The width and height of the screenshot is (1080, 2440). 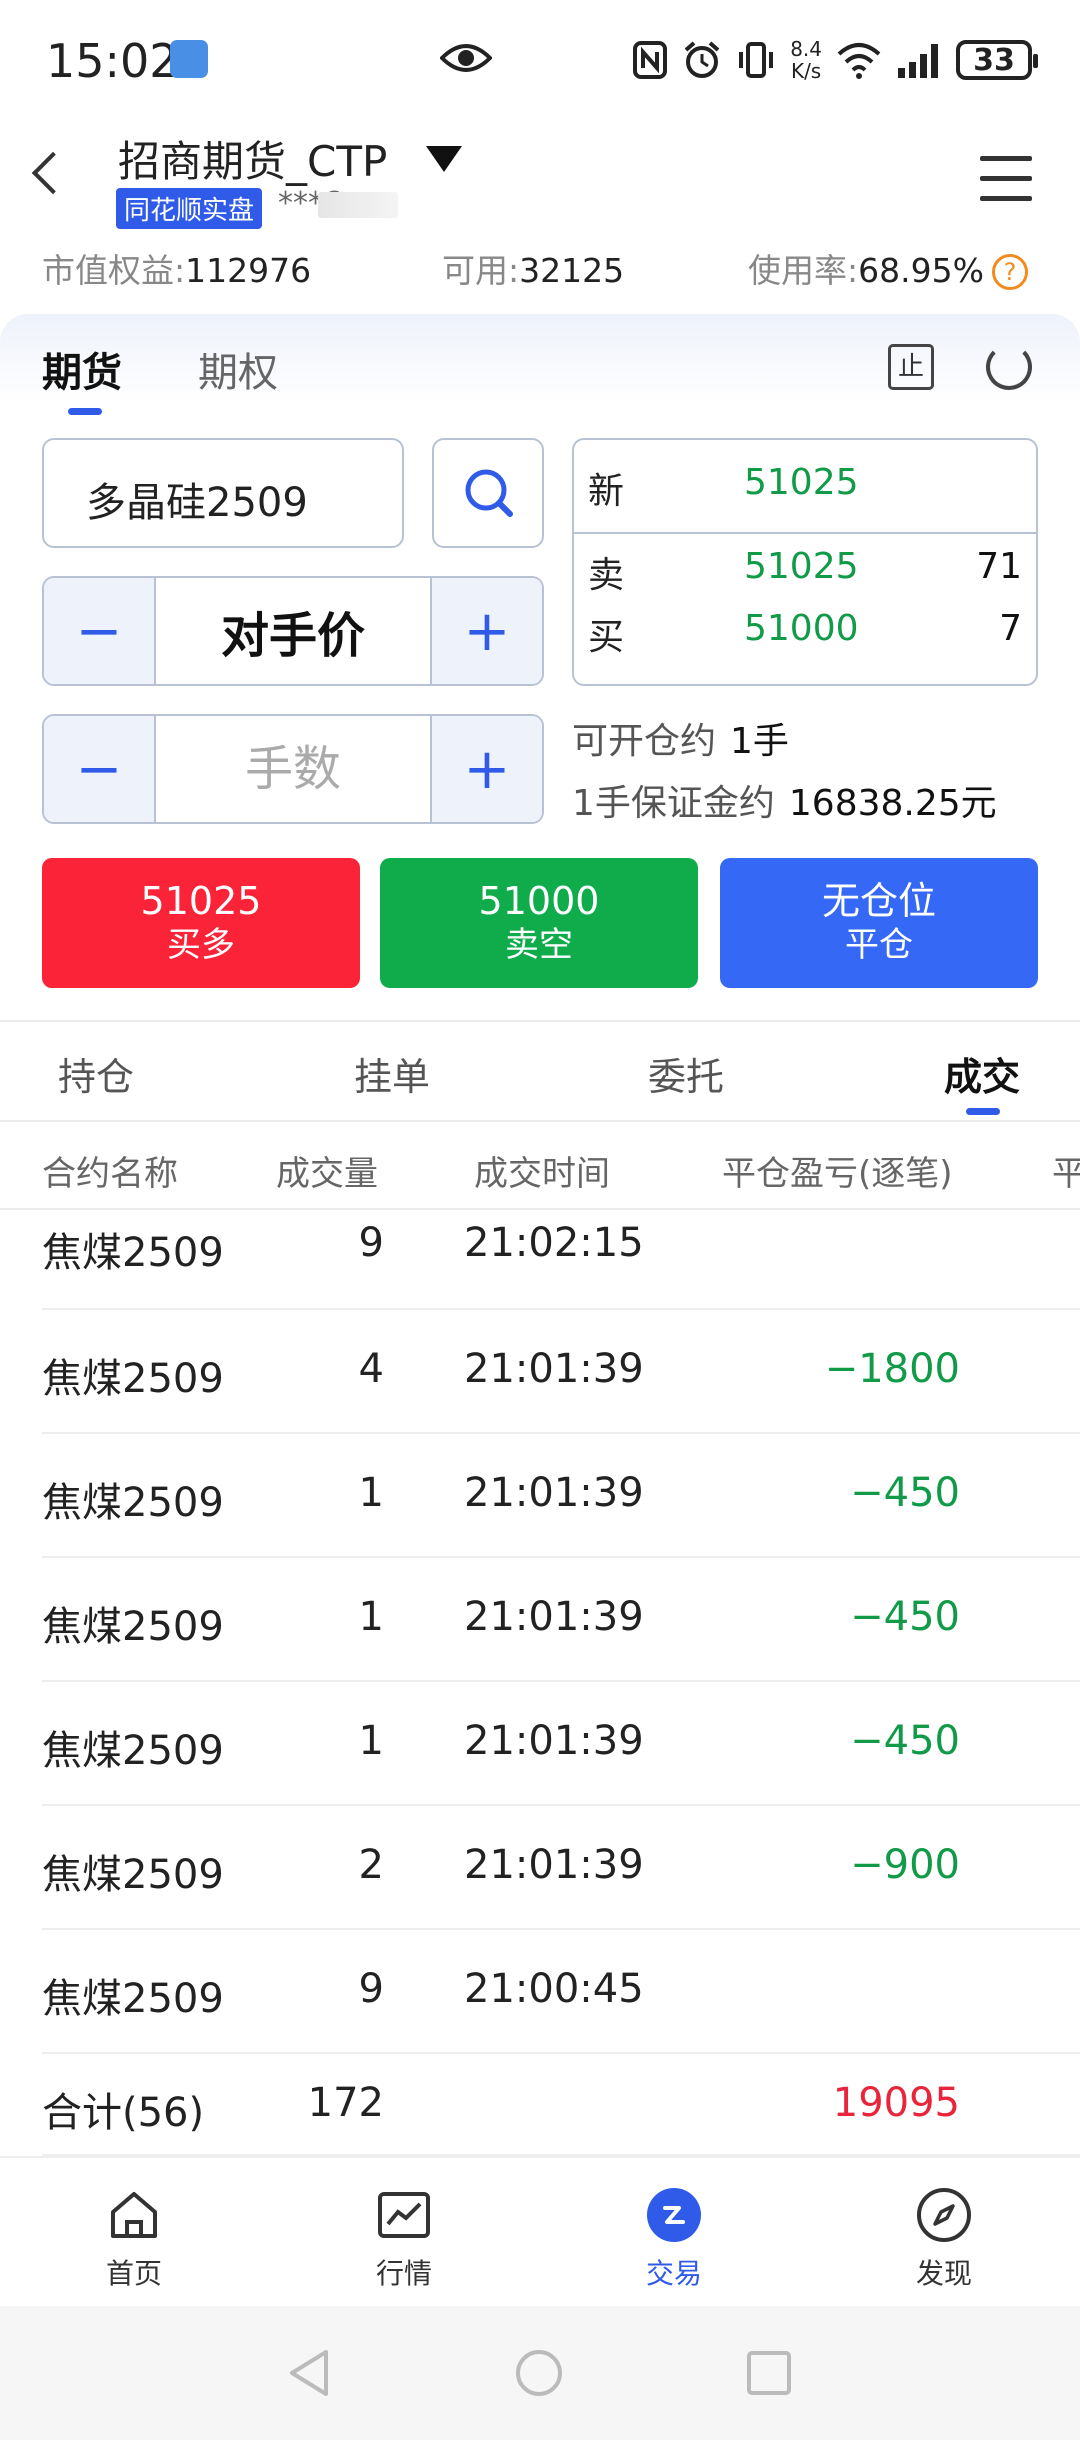 I want to click on trade-icon, so click(x=674, y=2215).